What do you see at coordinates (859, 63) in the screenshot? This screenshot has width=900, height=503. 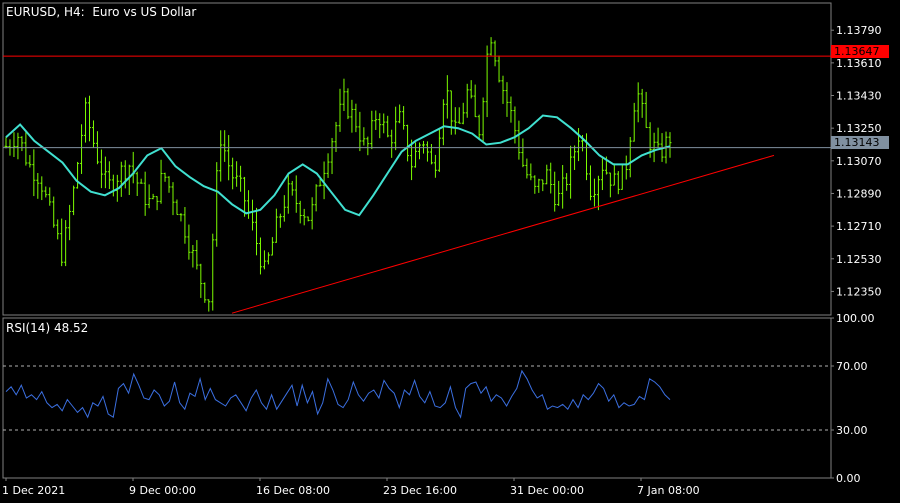 I see `price-axis-label: 1.13610` at bounding box center [859, 63].